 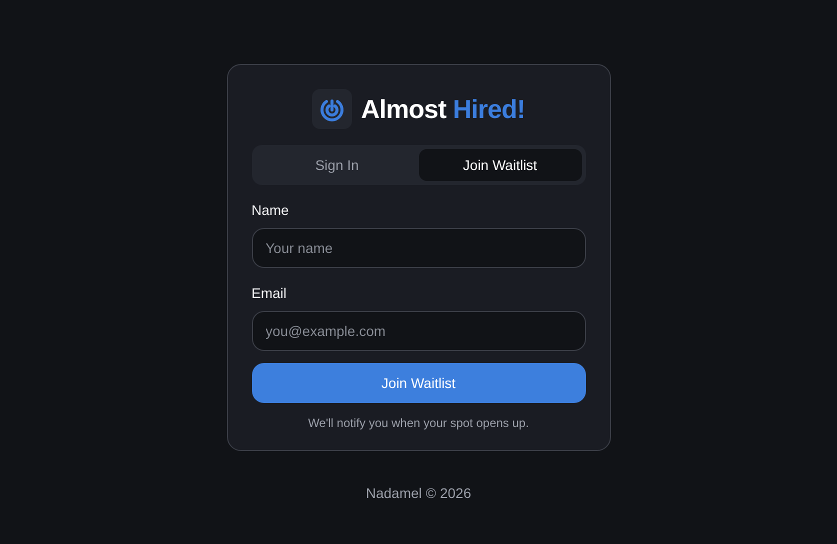 What do you see at coordinates (419, 383) in the screenshot?
I see `join-button: Join Waitlist` at bounding box center [419, 383].